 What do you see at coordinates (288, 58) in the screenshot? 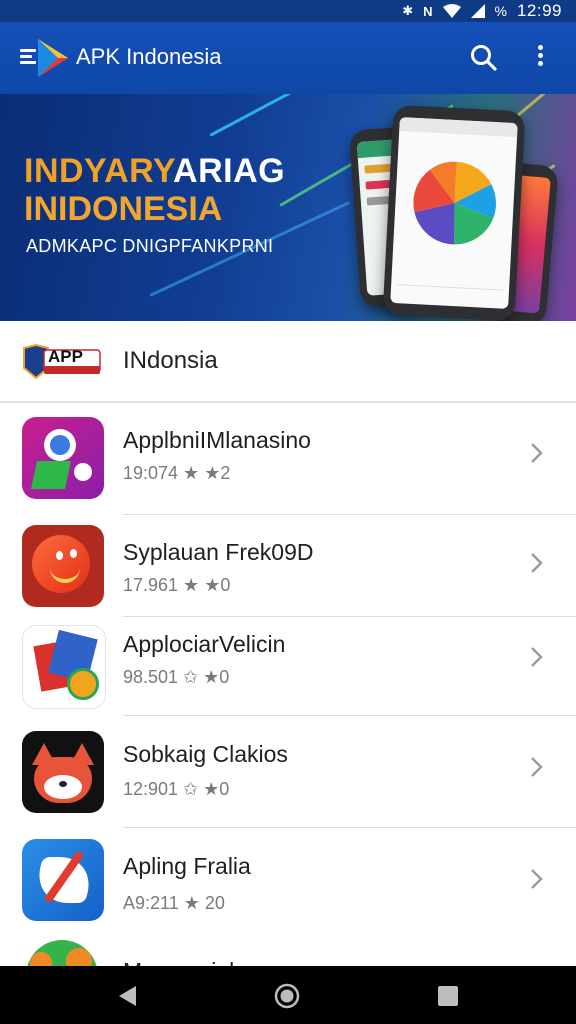
I see `app-bar: APK Indonesia` at bounding box center [288, 58].